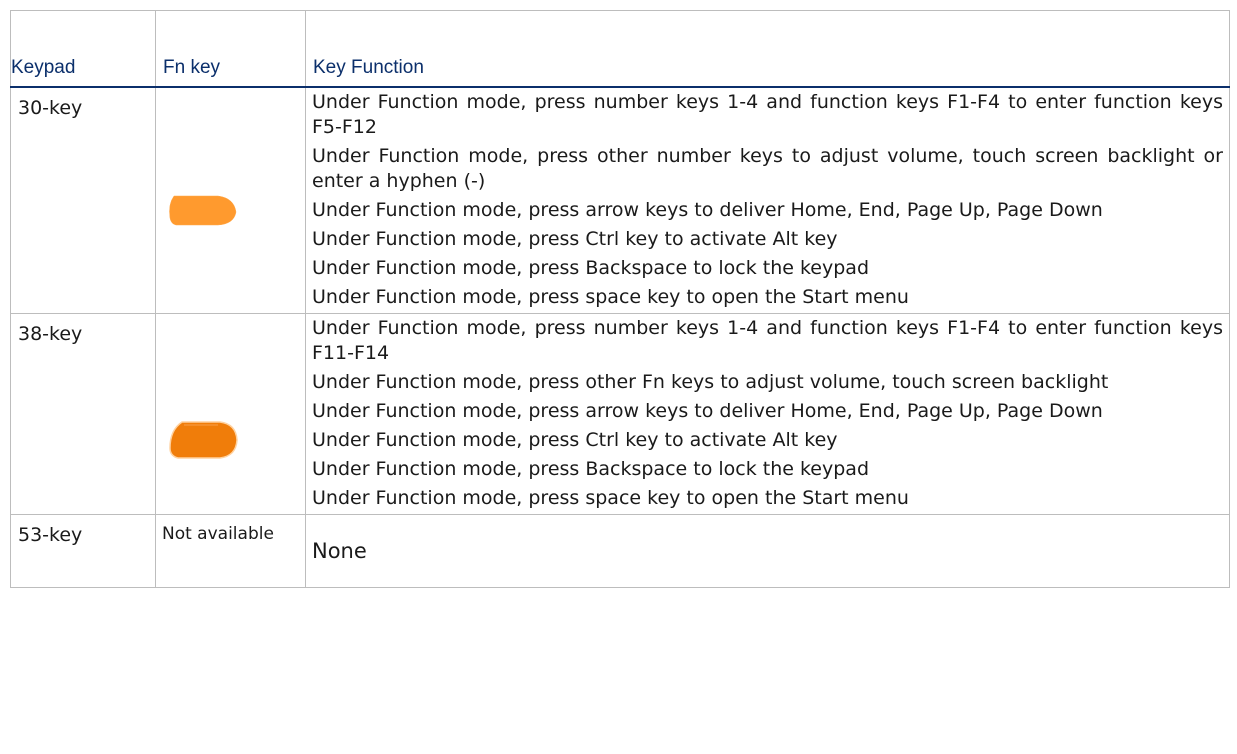 The width and height of the screenshot is (1237, 754). Describe the element at coordinates (83, 49) in the screenshot. I see `header-keypad: Keypad` at that location.